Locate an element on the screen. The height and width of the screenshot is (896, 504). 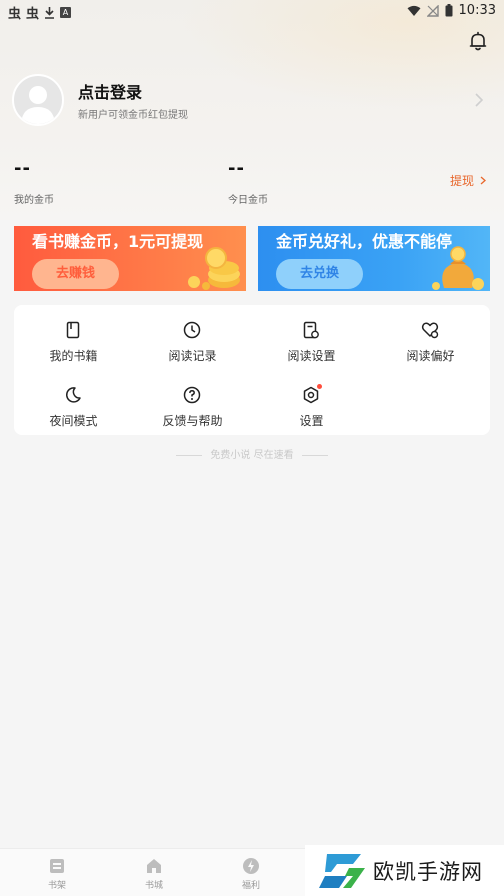
feature-menu-card: 我的书籍 阅读记录 阅读设置 阅读偏好 夜间模式 反馈与帮助 设置 is located at coordinates (252, 370).